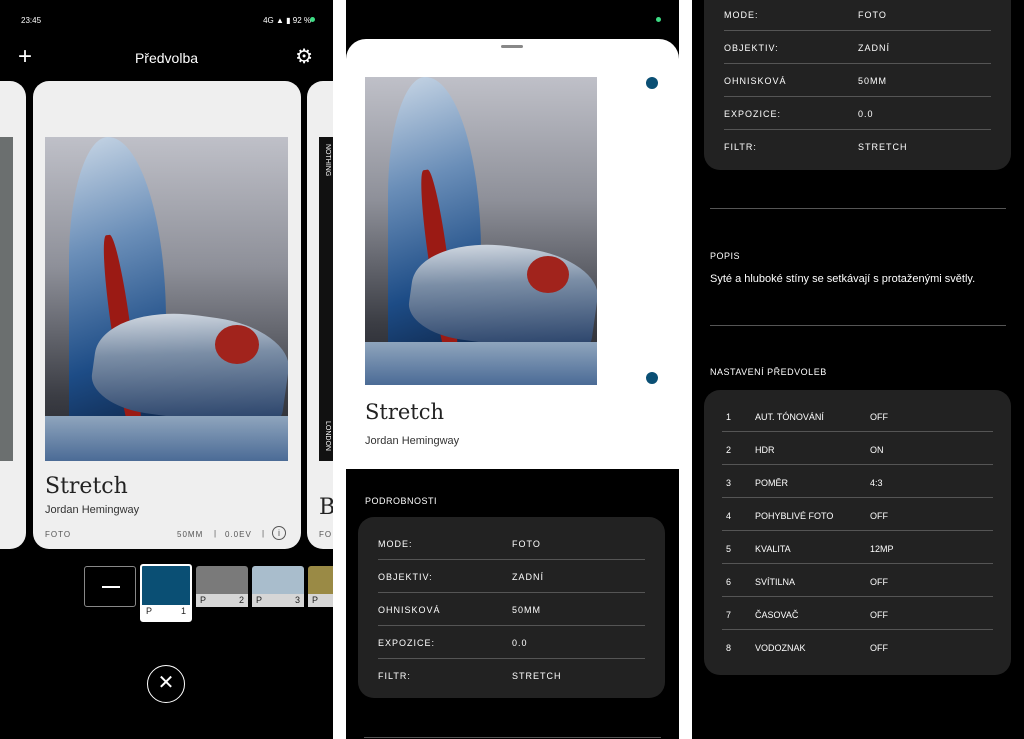  I want to click on crop-handle-top, so click(652, 83).